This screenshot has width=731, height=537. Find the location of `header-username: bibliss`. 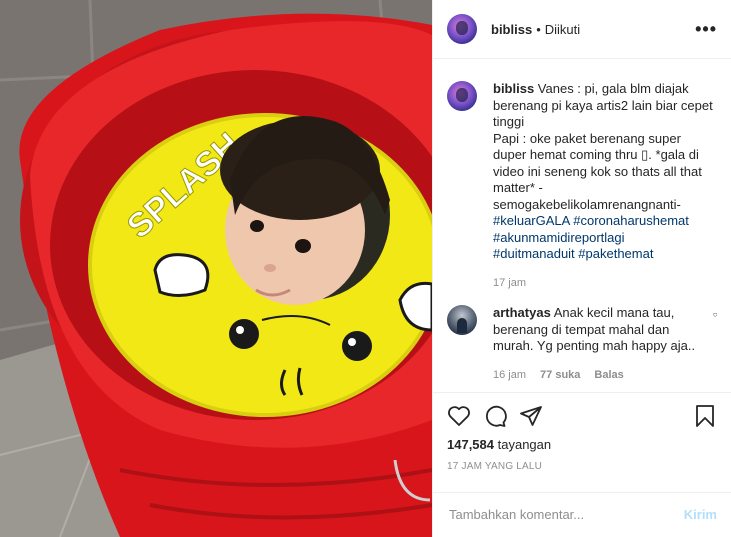

header-username: bibliss is located at coordinates (511, 29).